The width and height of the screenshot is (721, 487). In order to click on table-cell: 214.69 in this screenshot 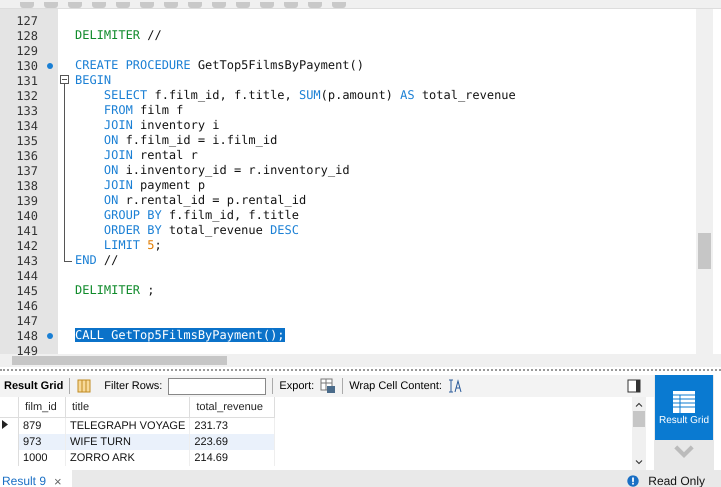, I will do `click(211, 458)`.